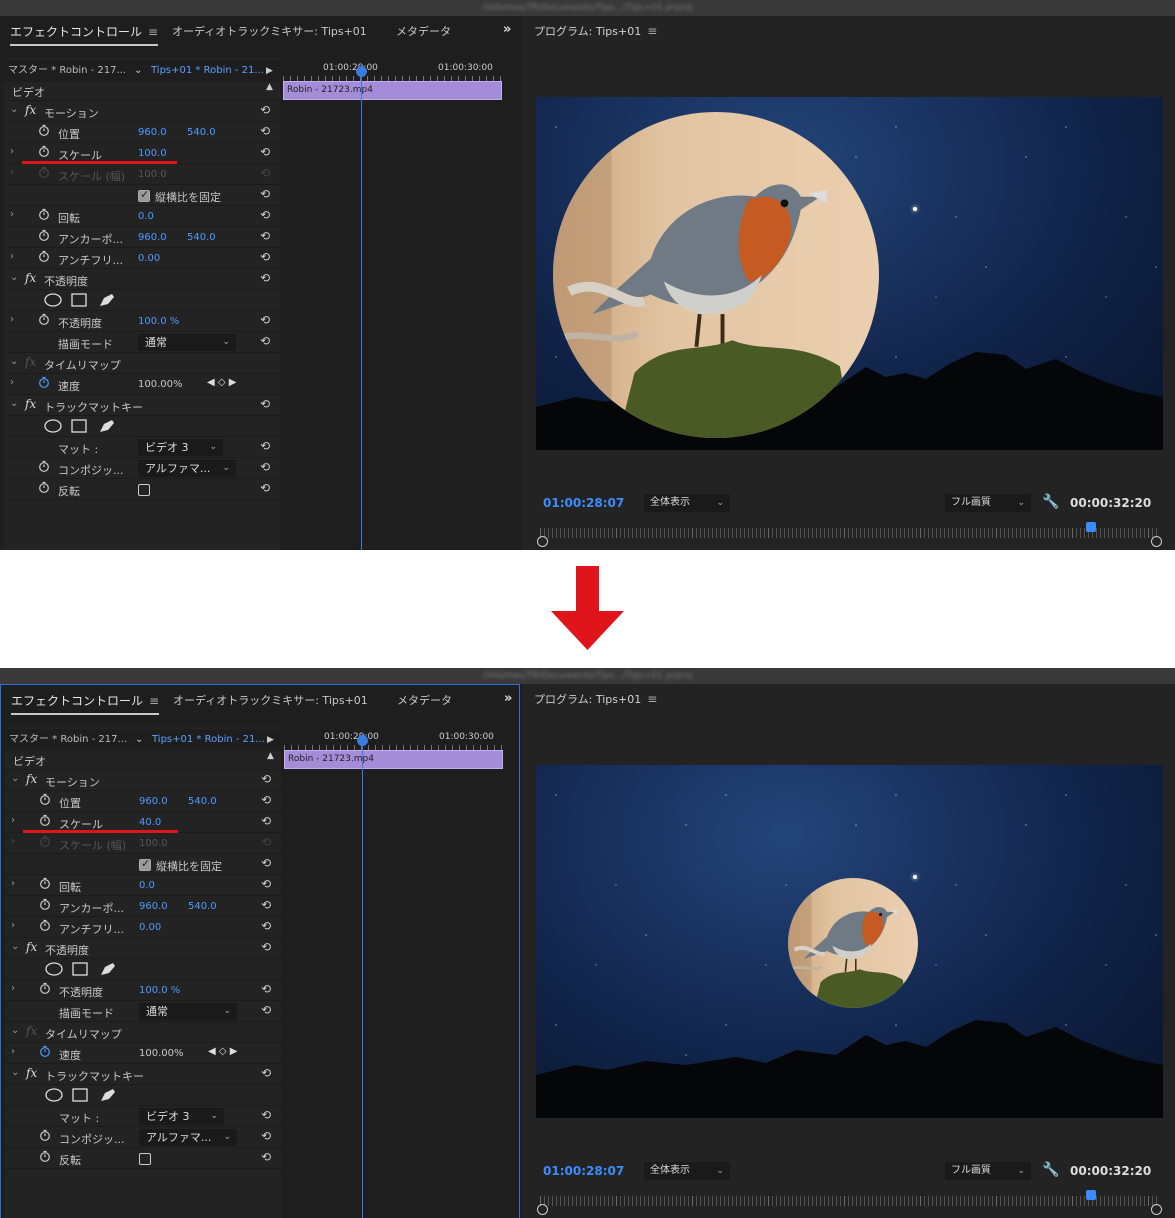 Image resolution: width=1175 pixels, height=1218 pixels. I want to click on zoom-select: 全体表示 ⌄, so click(687, 1171).